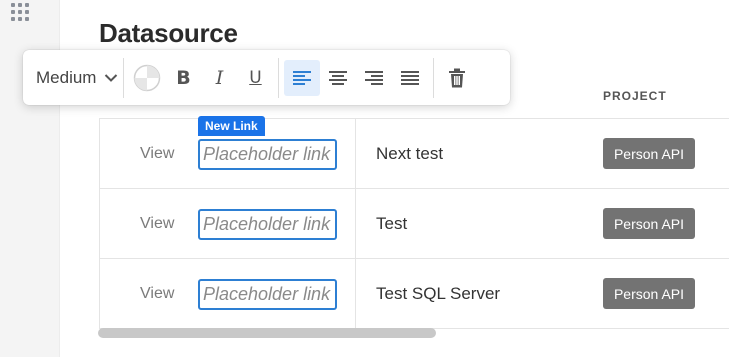 This screenshot has height=357, width=729. I want to click on underline-button: U, so click(255, 78).